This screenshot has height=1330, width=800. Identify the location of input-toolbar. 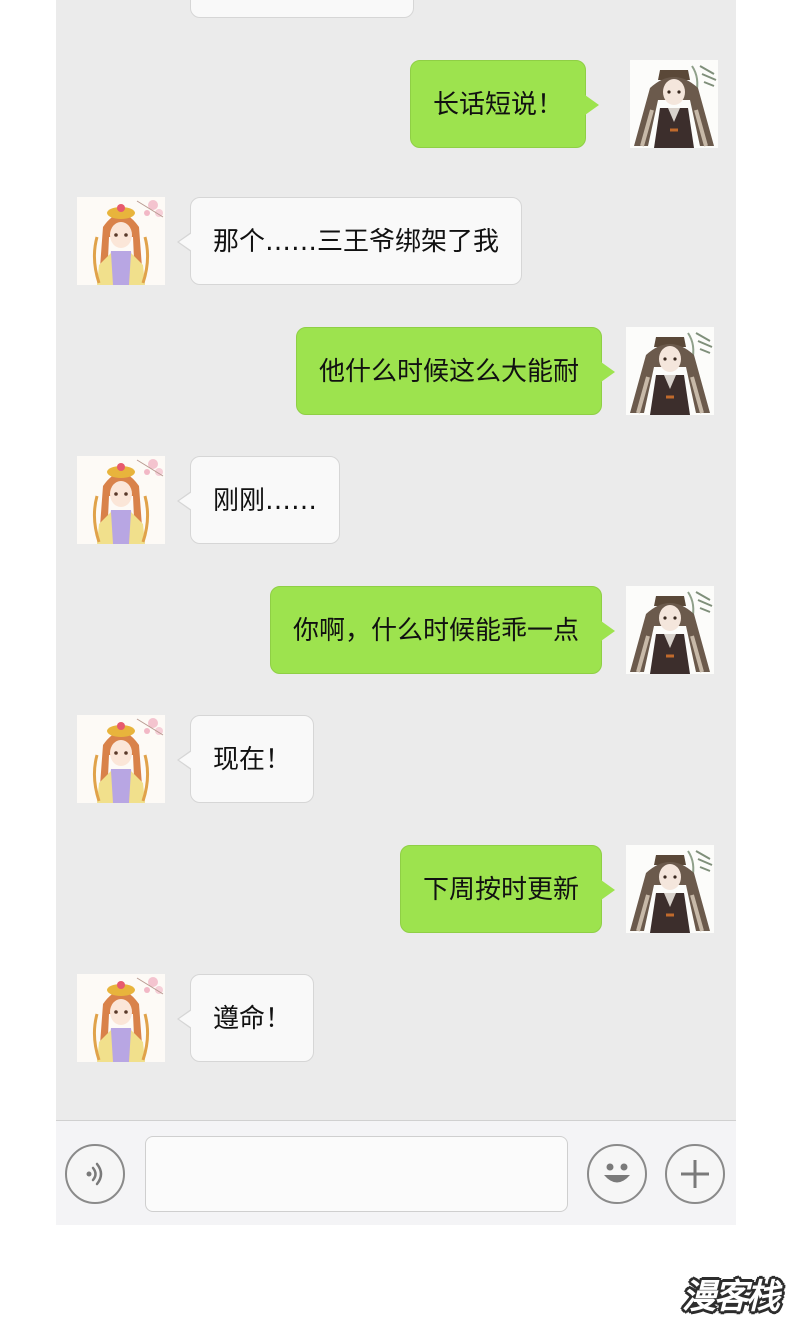
(396, 1172).